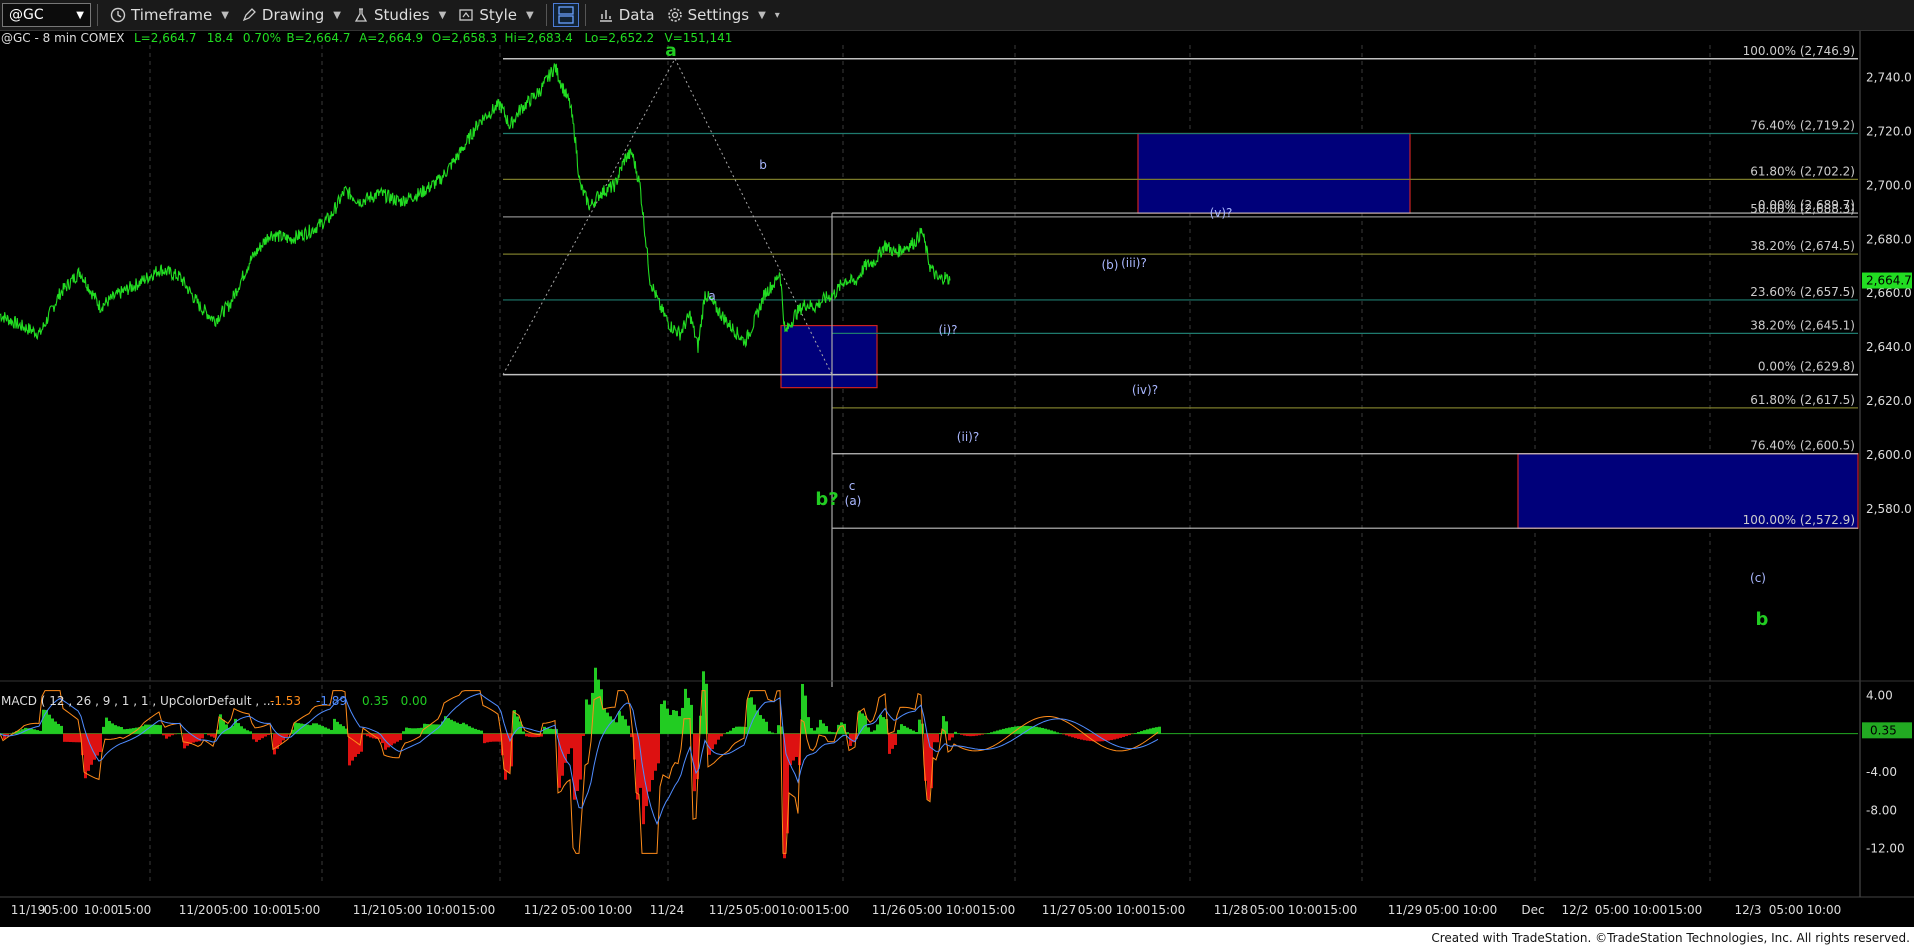 The image size is (1914, 949). Describe the element at coordinates (636, 15) in the screenshot. I see `data-label: Data` at that location.